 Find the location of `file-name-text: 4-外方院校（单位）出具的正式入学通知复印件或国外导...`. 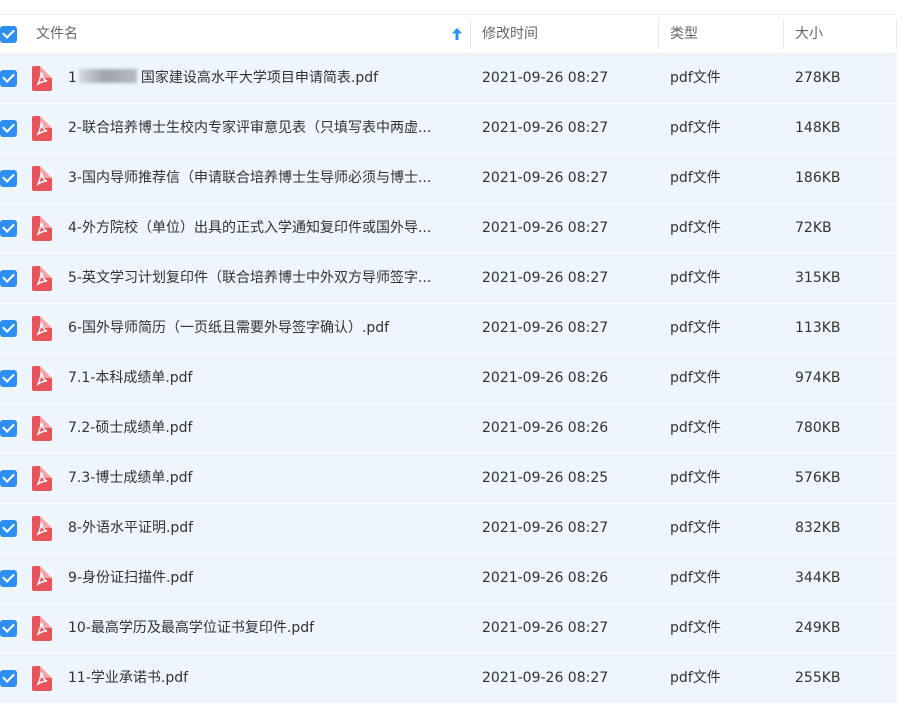

file-name-text: 4-外方院校（单位）出具的正式入学通知复印件或国外导... is located at coordinates (250, 228).